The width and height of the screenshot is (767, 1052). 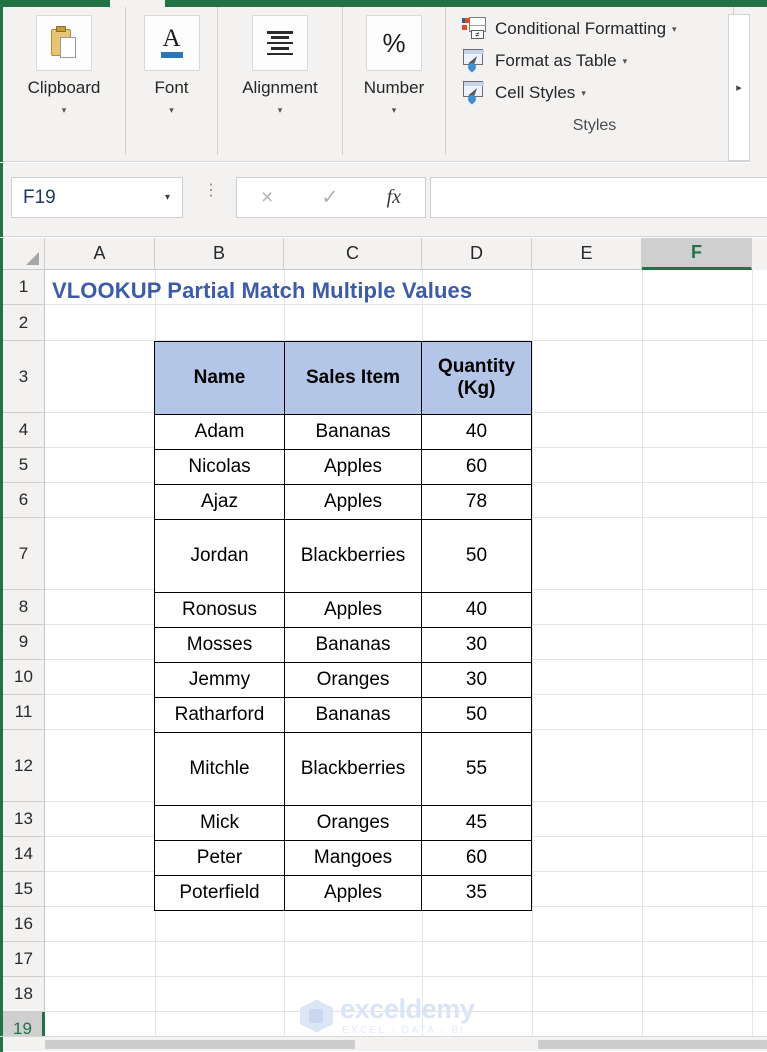 What do you see at coordinates (476, 769) in the screenshot?
I see `cell-qty: 55` at bounding box center [476, 769].